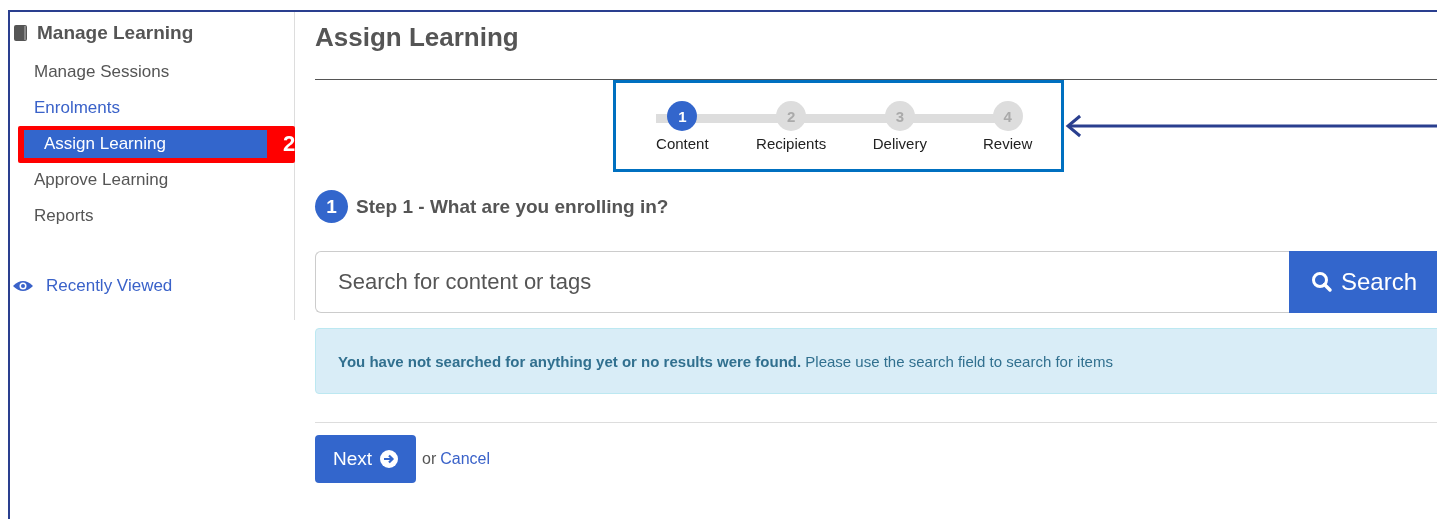  Describe the element at coordinates (145, 144) in the screenshot. I see `sidebar-item: Assign Learning` at that location.